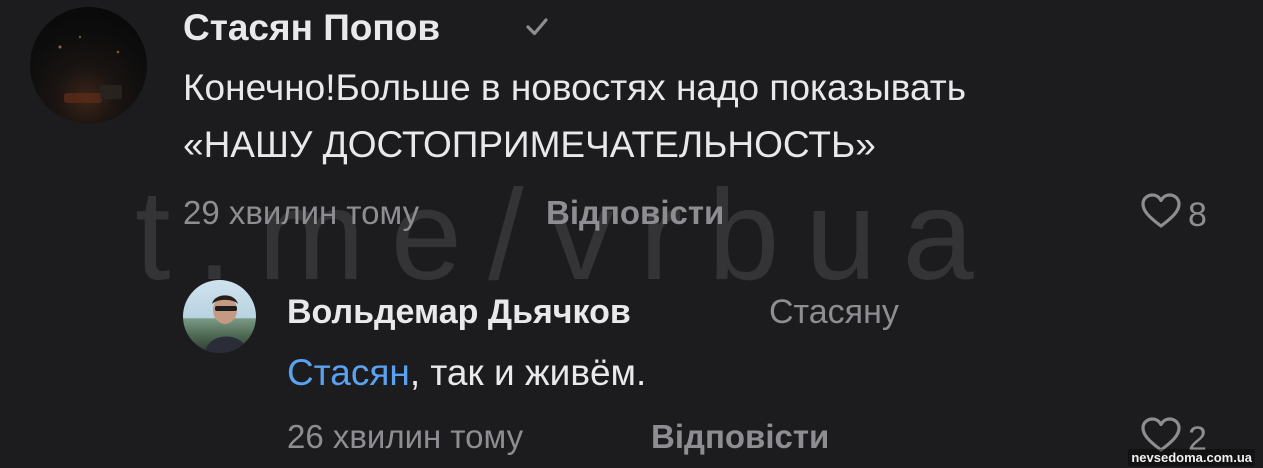 The image size is (1263, 468). I want to click on reply-text-rest: , так и живём., so click(528, 372).